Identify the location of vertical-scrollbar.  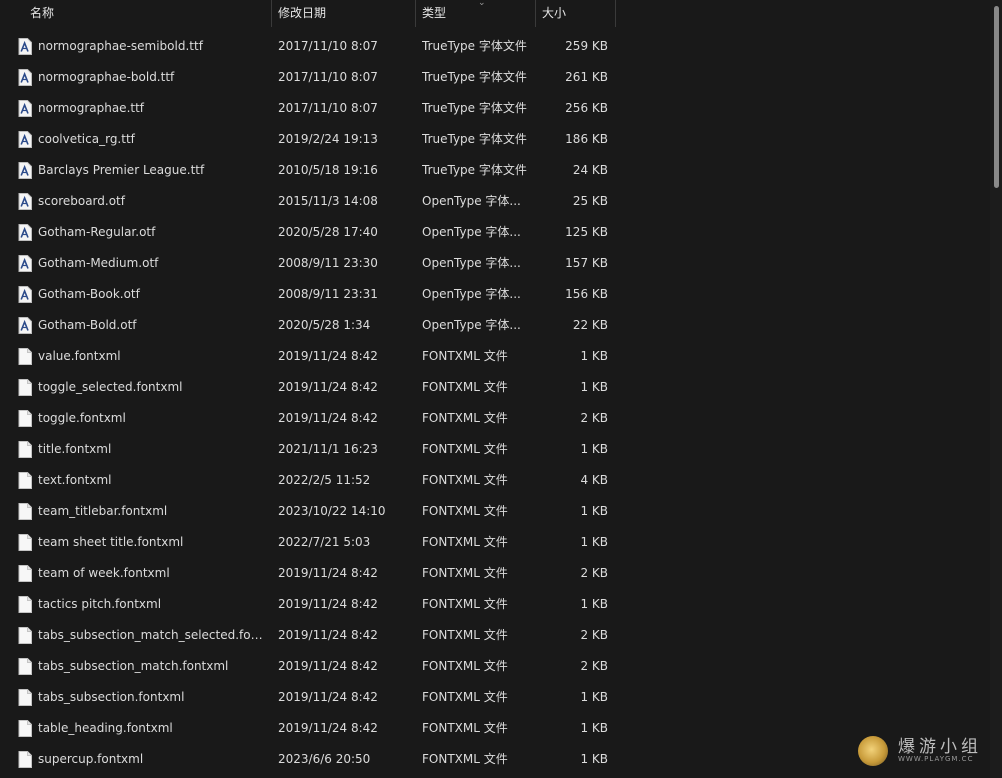
(996, 389).